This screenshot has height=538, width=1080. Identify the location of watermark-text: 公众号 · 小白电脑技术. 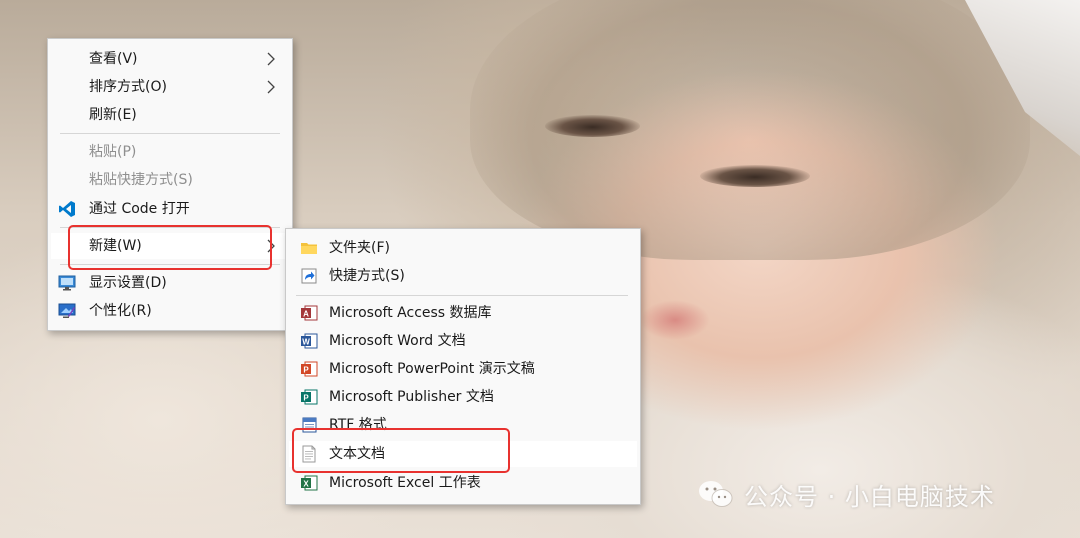
(869, 496).